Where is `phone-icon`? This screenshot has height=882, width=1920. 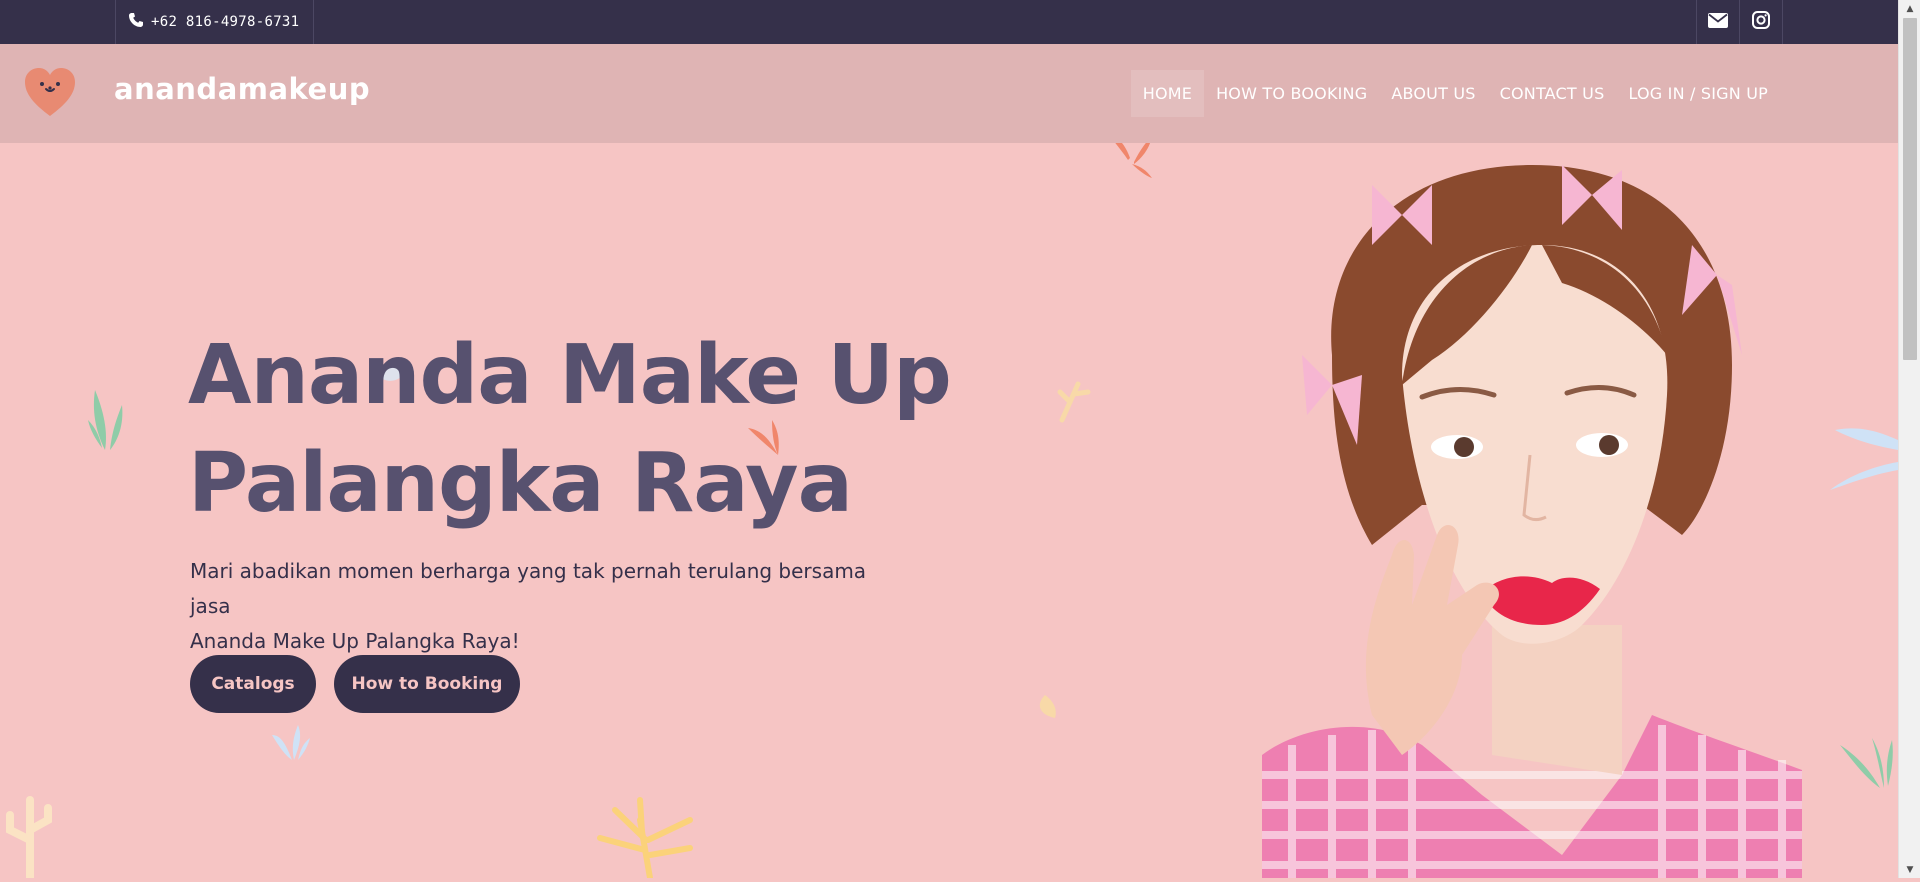 phone-icon is located at coordinates (136, 22).